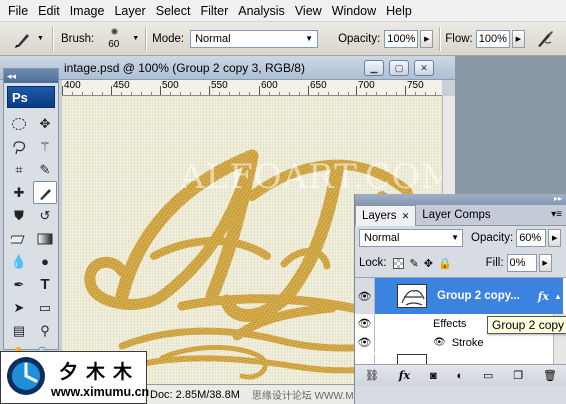 The height and width of the screenshot is (404, 566). Describe the element at coordinates (45, 330) in the screenshot. I see `eyedropper-icon: ⚲` at that location.